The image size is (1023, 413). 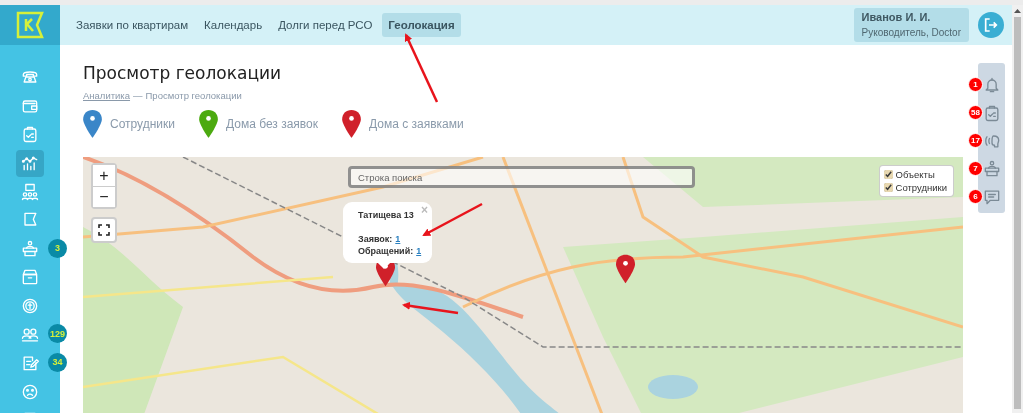 I want to click on scrollbar-thumb, so click(x=1017, y=213).